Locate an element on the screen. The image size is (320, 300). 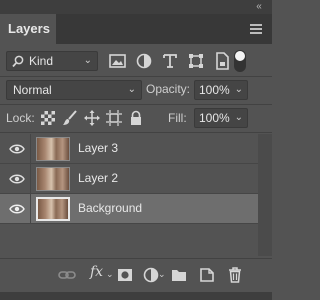
panel-tab-bar: Layers is located at coordinates (136, 29).